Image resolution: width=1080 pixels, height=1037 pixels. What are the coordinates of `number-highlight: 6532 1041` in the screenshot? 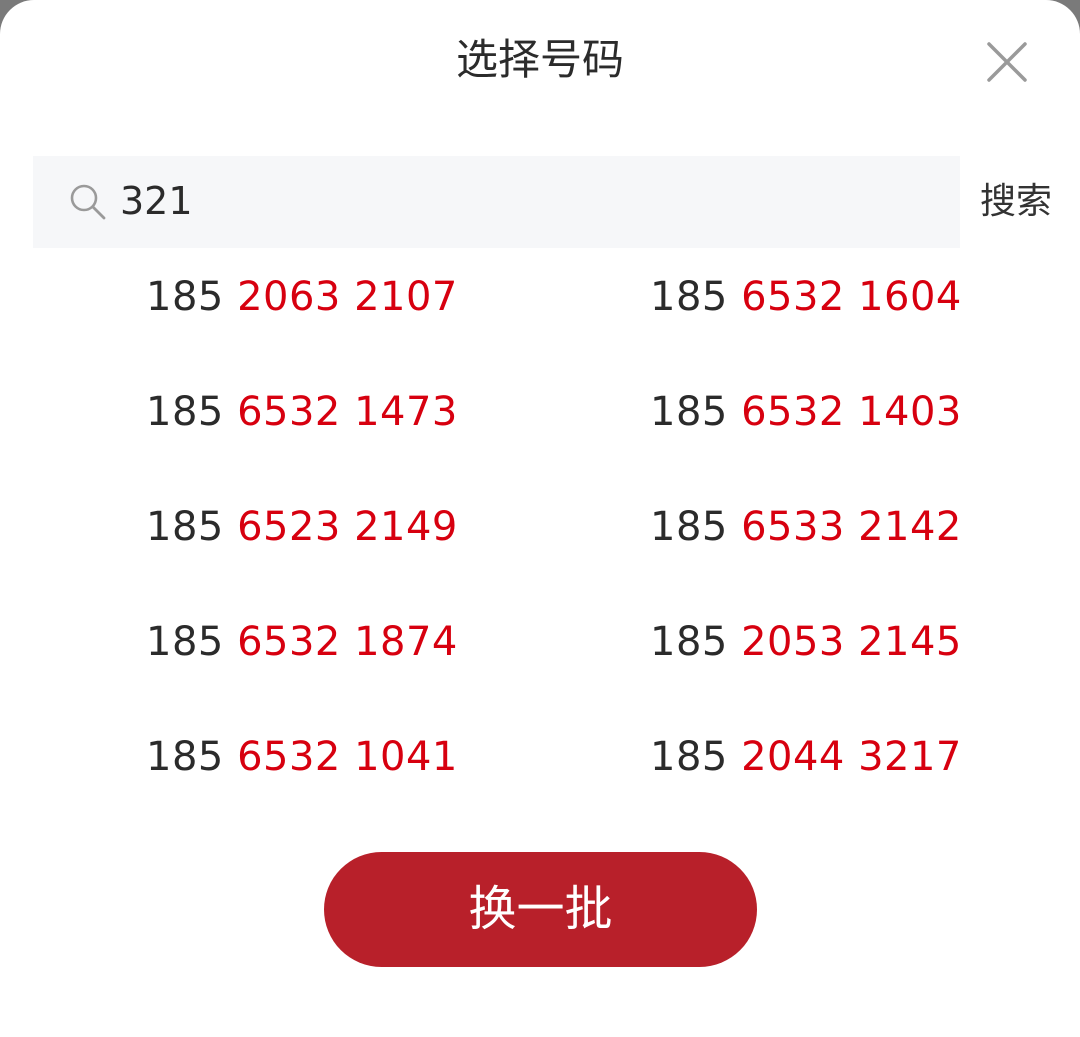 It's located at (347, 757).